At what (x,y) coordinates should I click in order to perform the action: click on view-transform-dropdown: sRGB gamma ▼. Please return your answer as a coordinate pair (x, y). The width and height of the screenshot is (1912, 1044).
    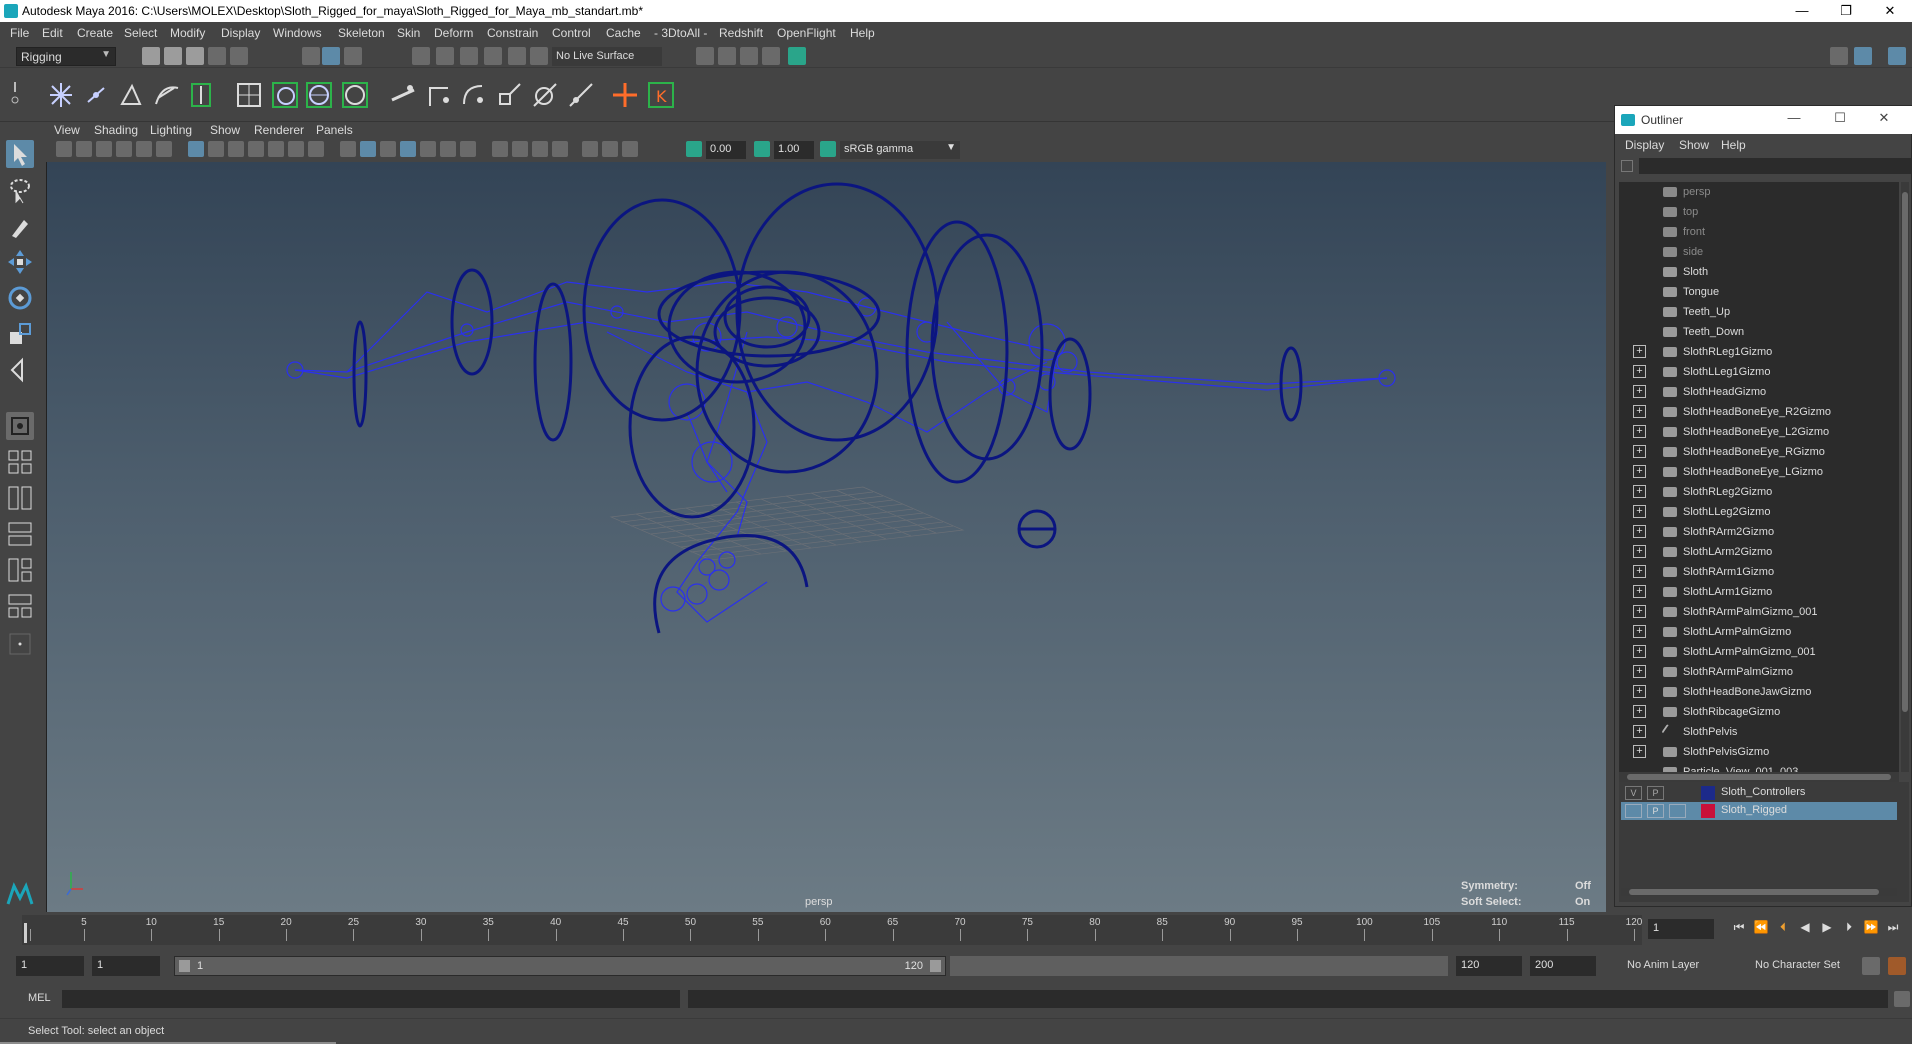
    Looking at the image, I should click on (900, 150).